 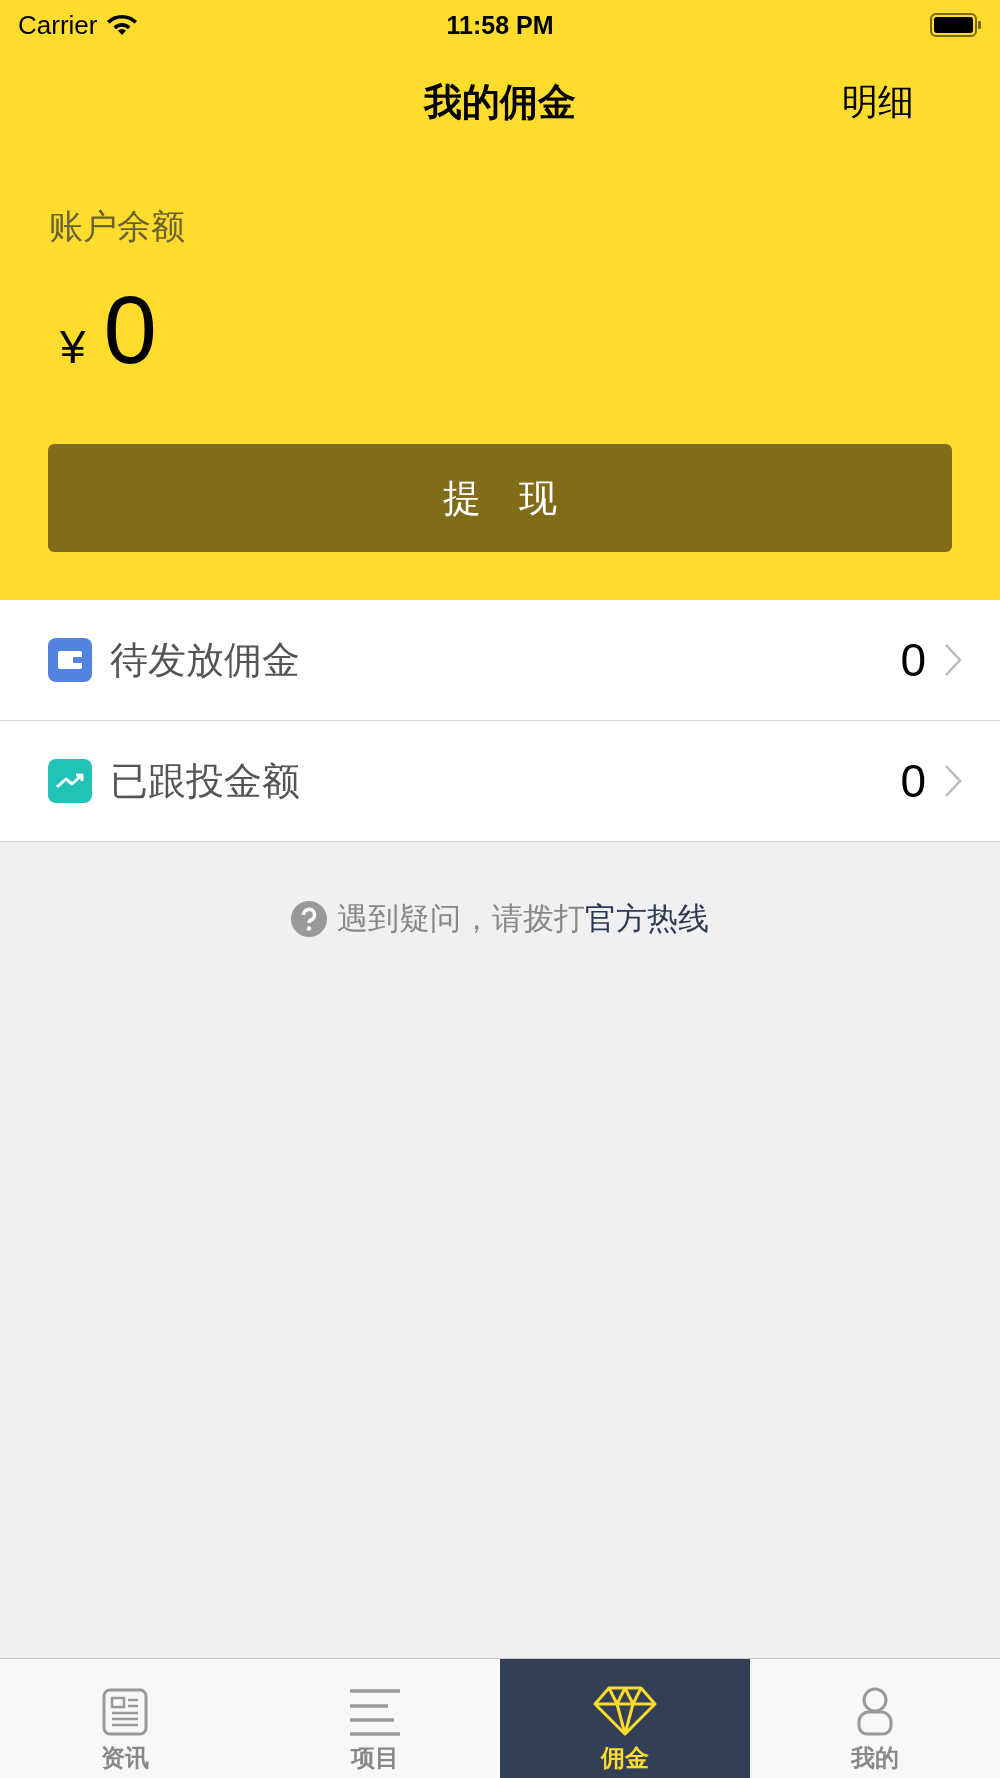 What do you see at coordinates (117, 226) in the screenshot?
I see `balance-label: 账户余额` at bounding box center [117, 226].